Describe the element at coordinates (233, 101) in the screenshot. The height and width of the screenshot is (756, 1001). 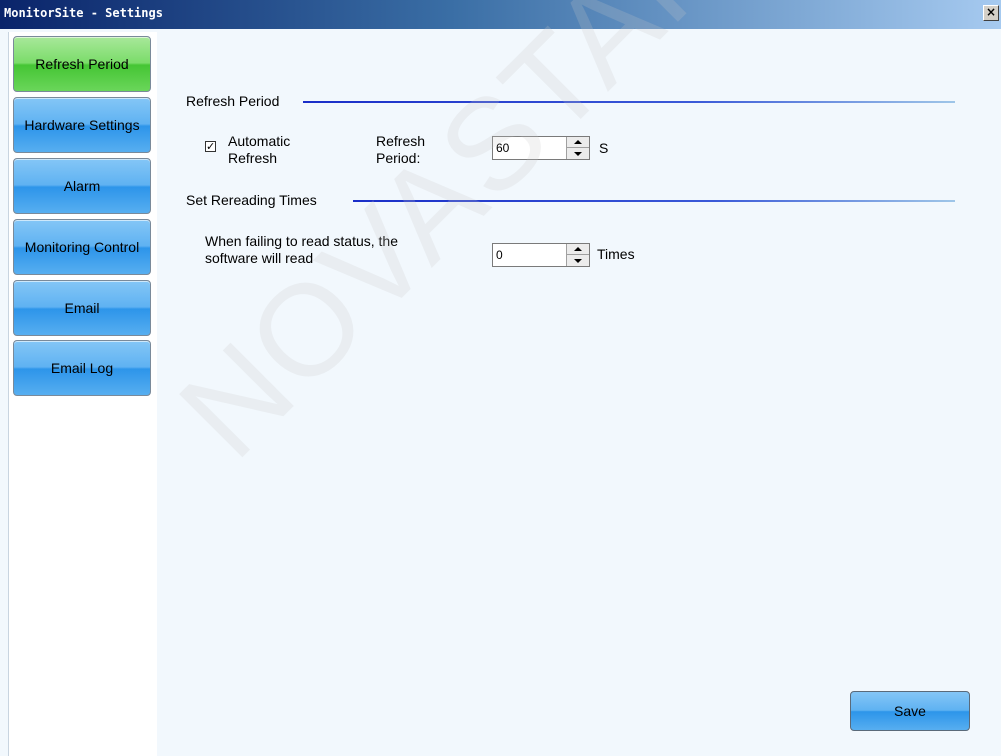
I see `refresh-period-section-title: Refresh Period` at that location.